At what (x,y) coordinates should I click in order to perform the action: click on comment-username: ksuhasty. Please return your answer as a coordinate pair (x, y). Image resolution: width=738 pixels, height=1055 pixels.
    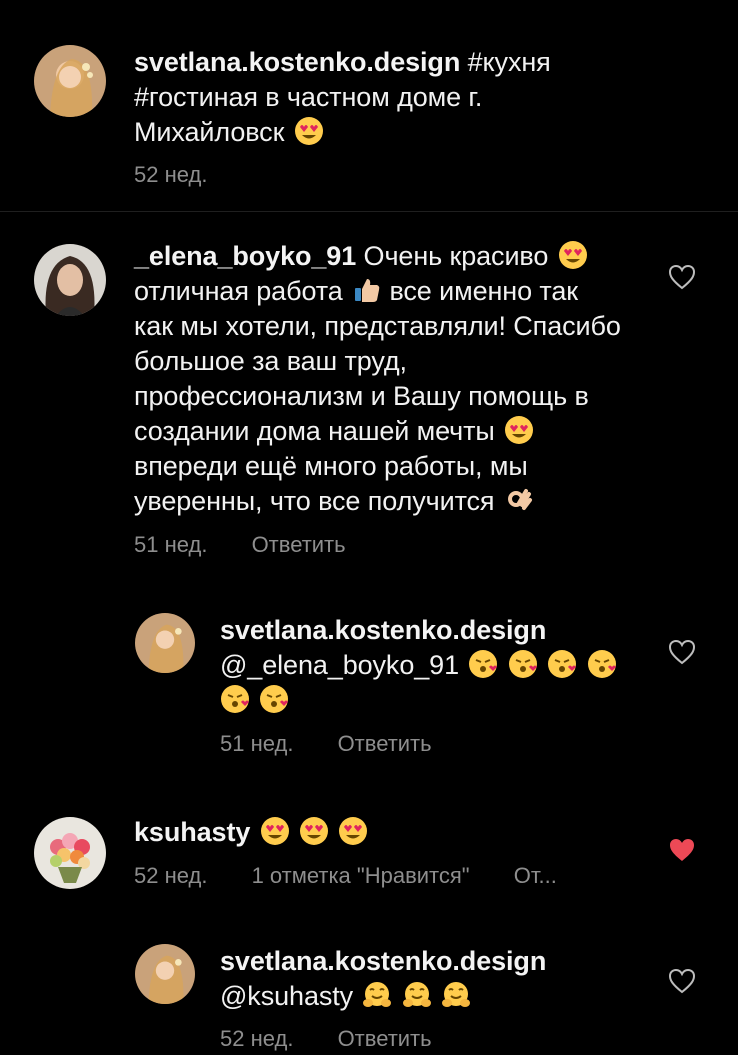
    Looking at the image, I should click on (192, 832).